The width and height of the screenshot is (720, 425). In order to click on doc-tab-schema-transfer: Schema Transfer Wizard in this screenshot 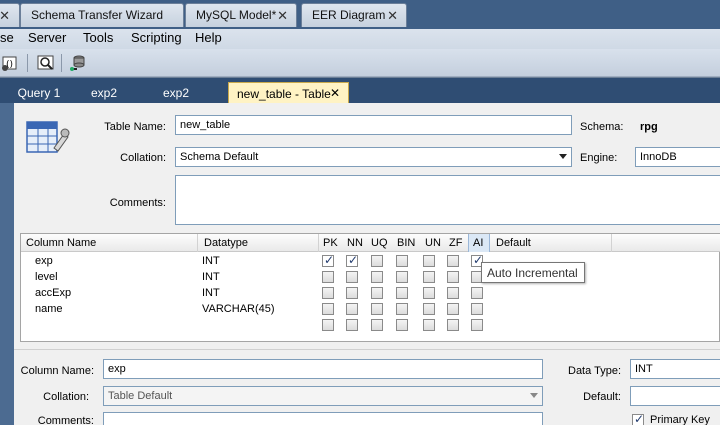, I will do `click(102, 15)`.